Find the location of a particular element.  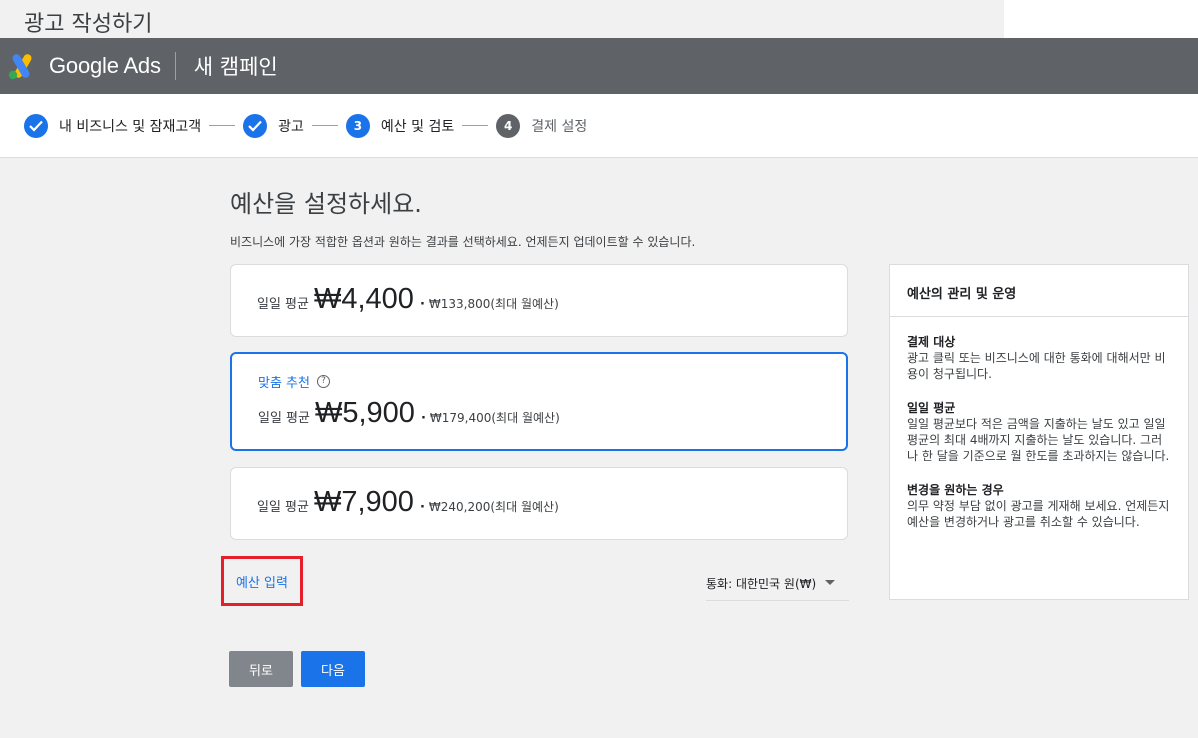

header-divider is located at coordinates (175, 66).